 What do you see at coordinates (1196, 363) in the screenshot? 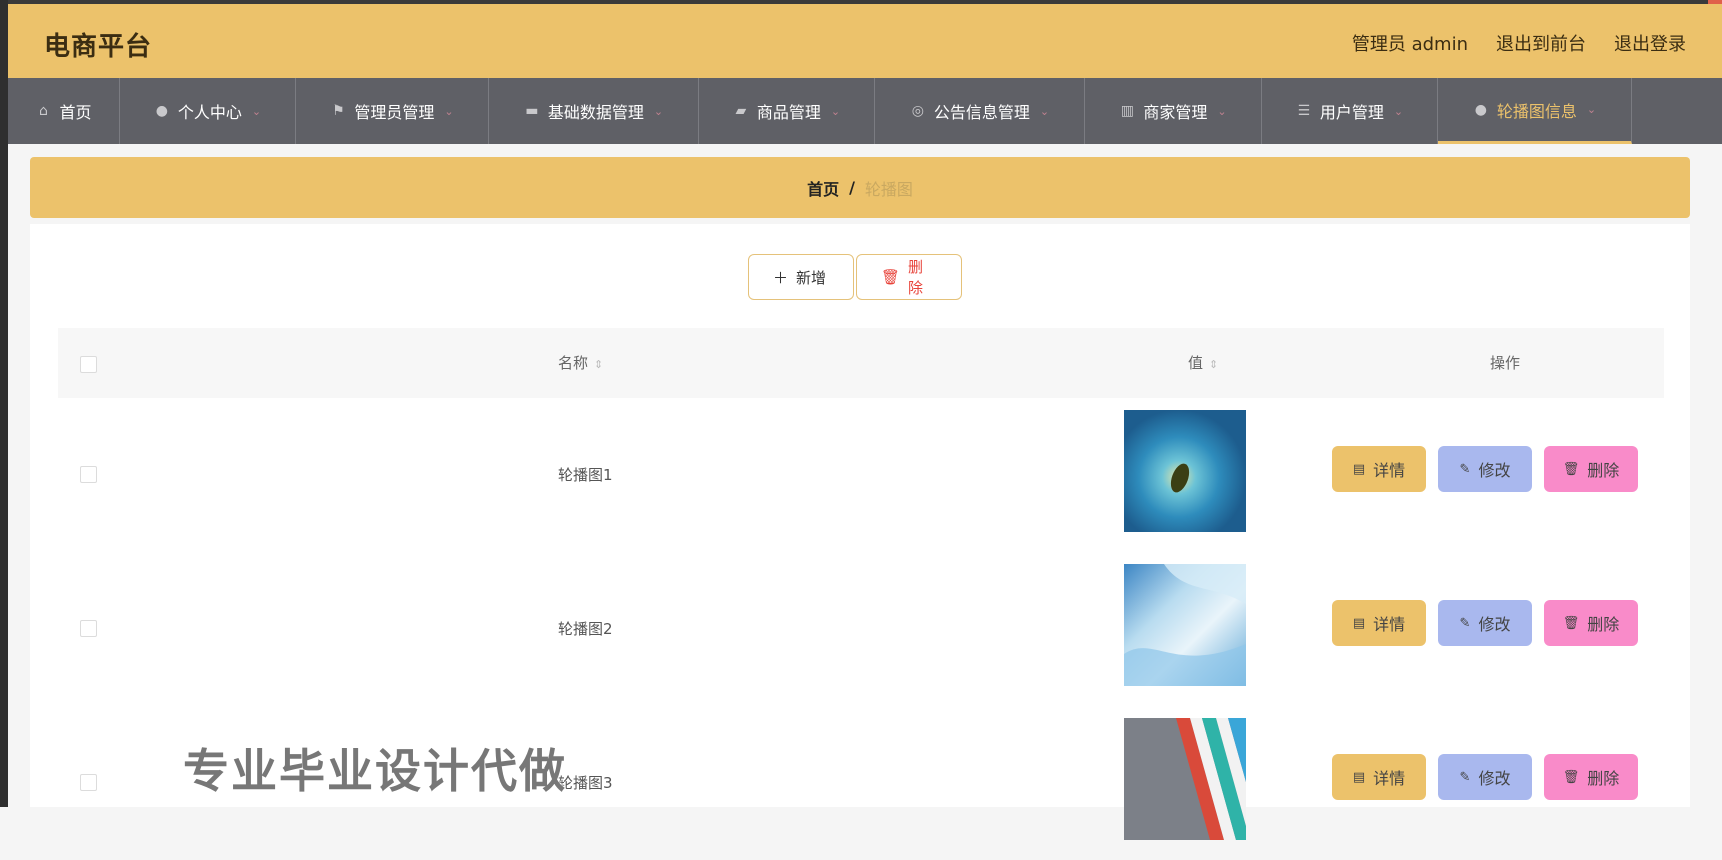
I see `column-value-label: 值` at bounding box center [1196, 363].